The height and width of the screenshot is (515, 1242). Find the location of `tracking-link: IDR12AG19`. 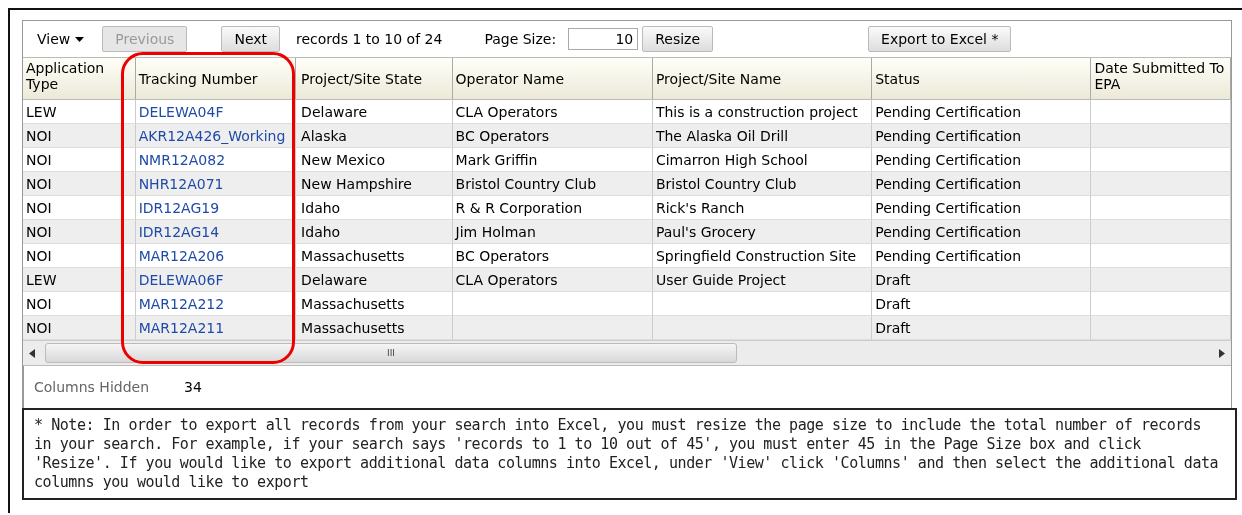

tracking-link: IDR12AG19 is located at coordinates (179, 208).